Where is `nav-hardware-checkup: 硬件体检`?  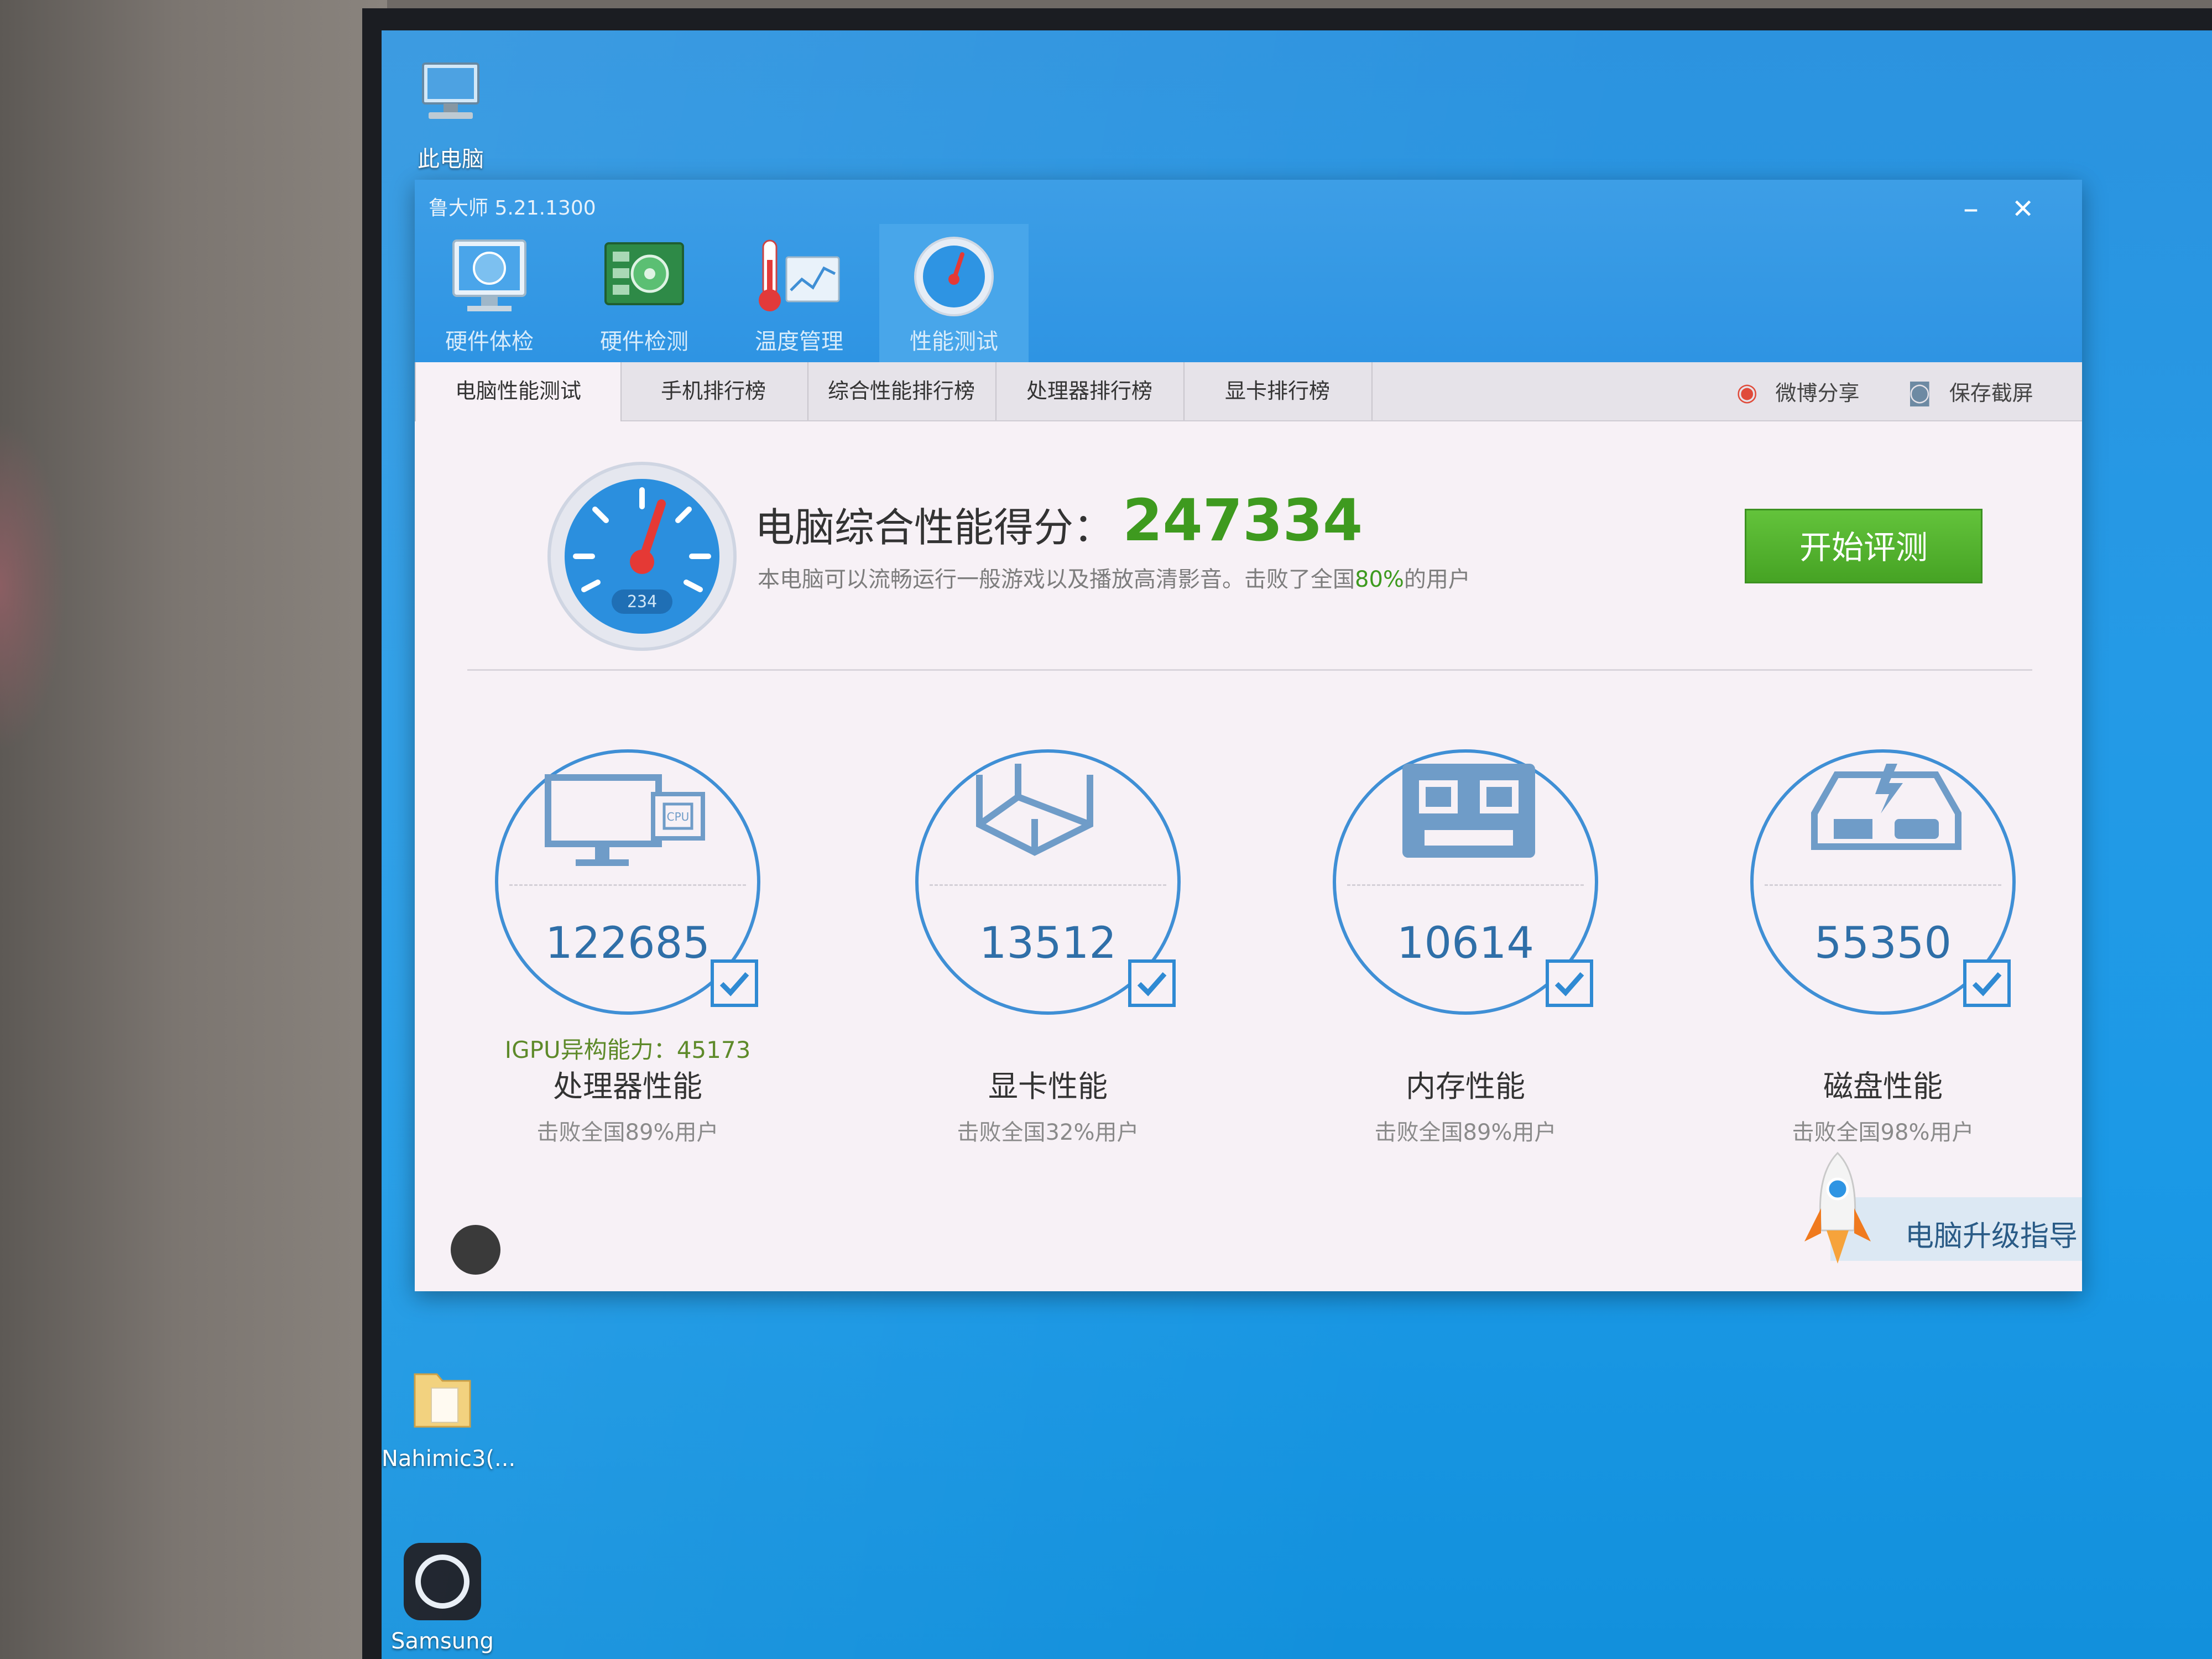
nav-hardware-checkup: 硬件体检 is located at coordinates (490, 293).